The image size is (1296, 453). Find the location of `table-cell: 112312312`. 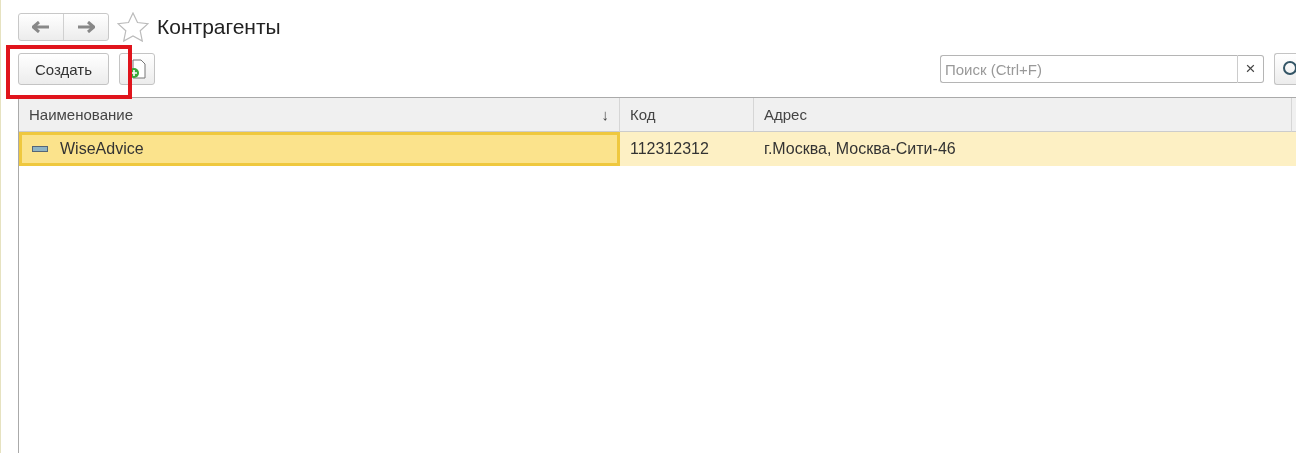

table-cell: 112312312 is located at coordinates (687, 149).